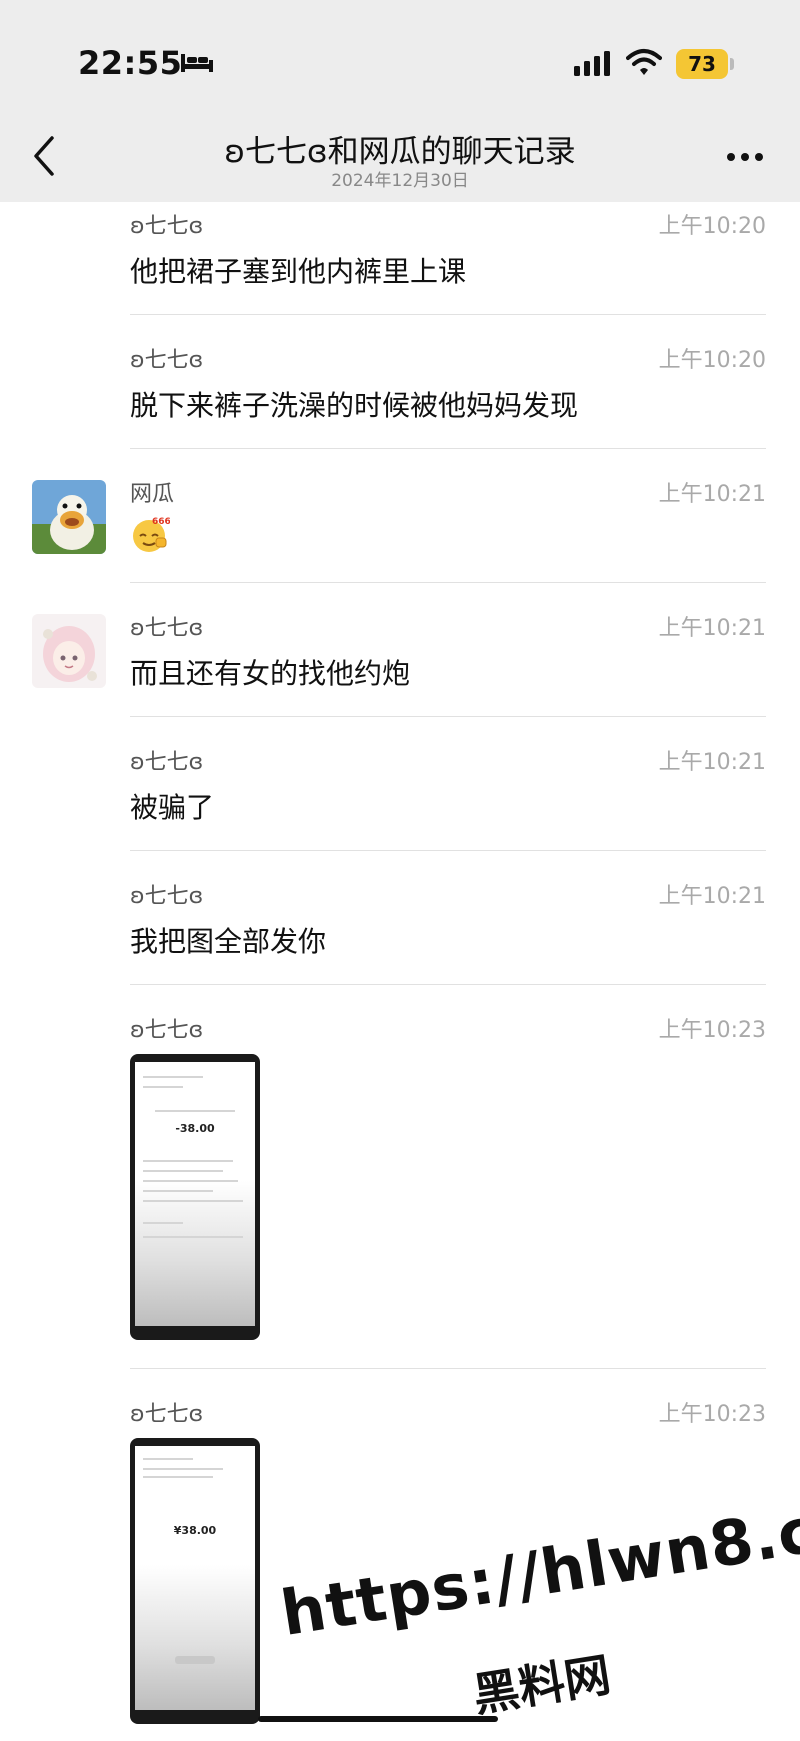 Image resolution: width=800 pixels, height=1741 pixels. I want to click on bed-icon, so click(197, 63).